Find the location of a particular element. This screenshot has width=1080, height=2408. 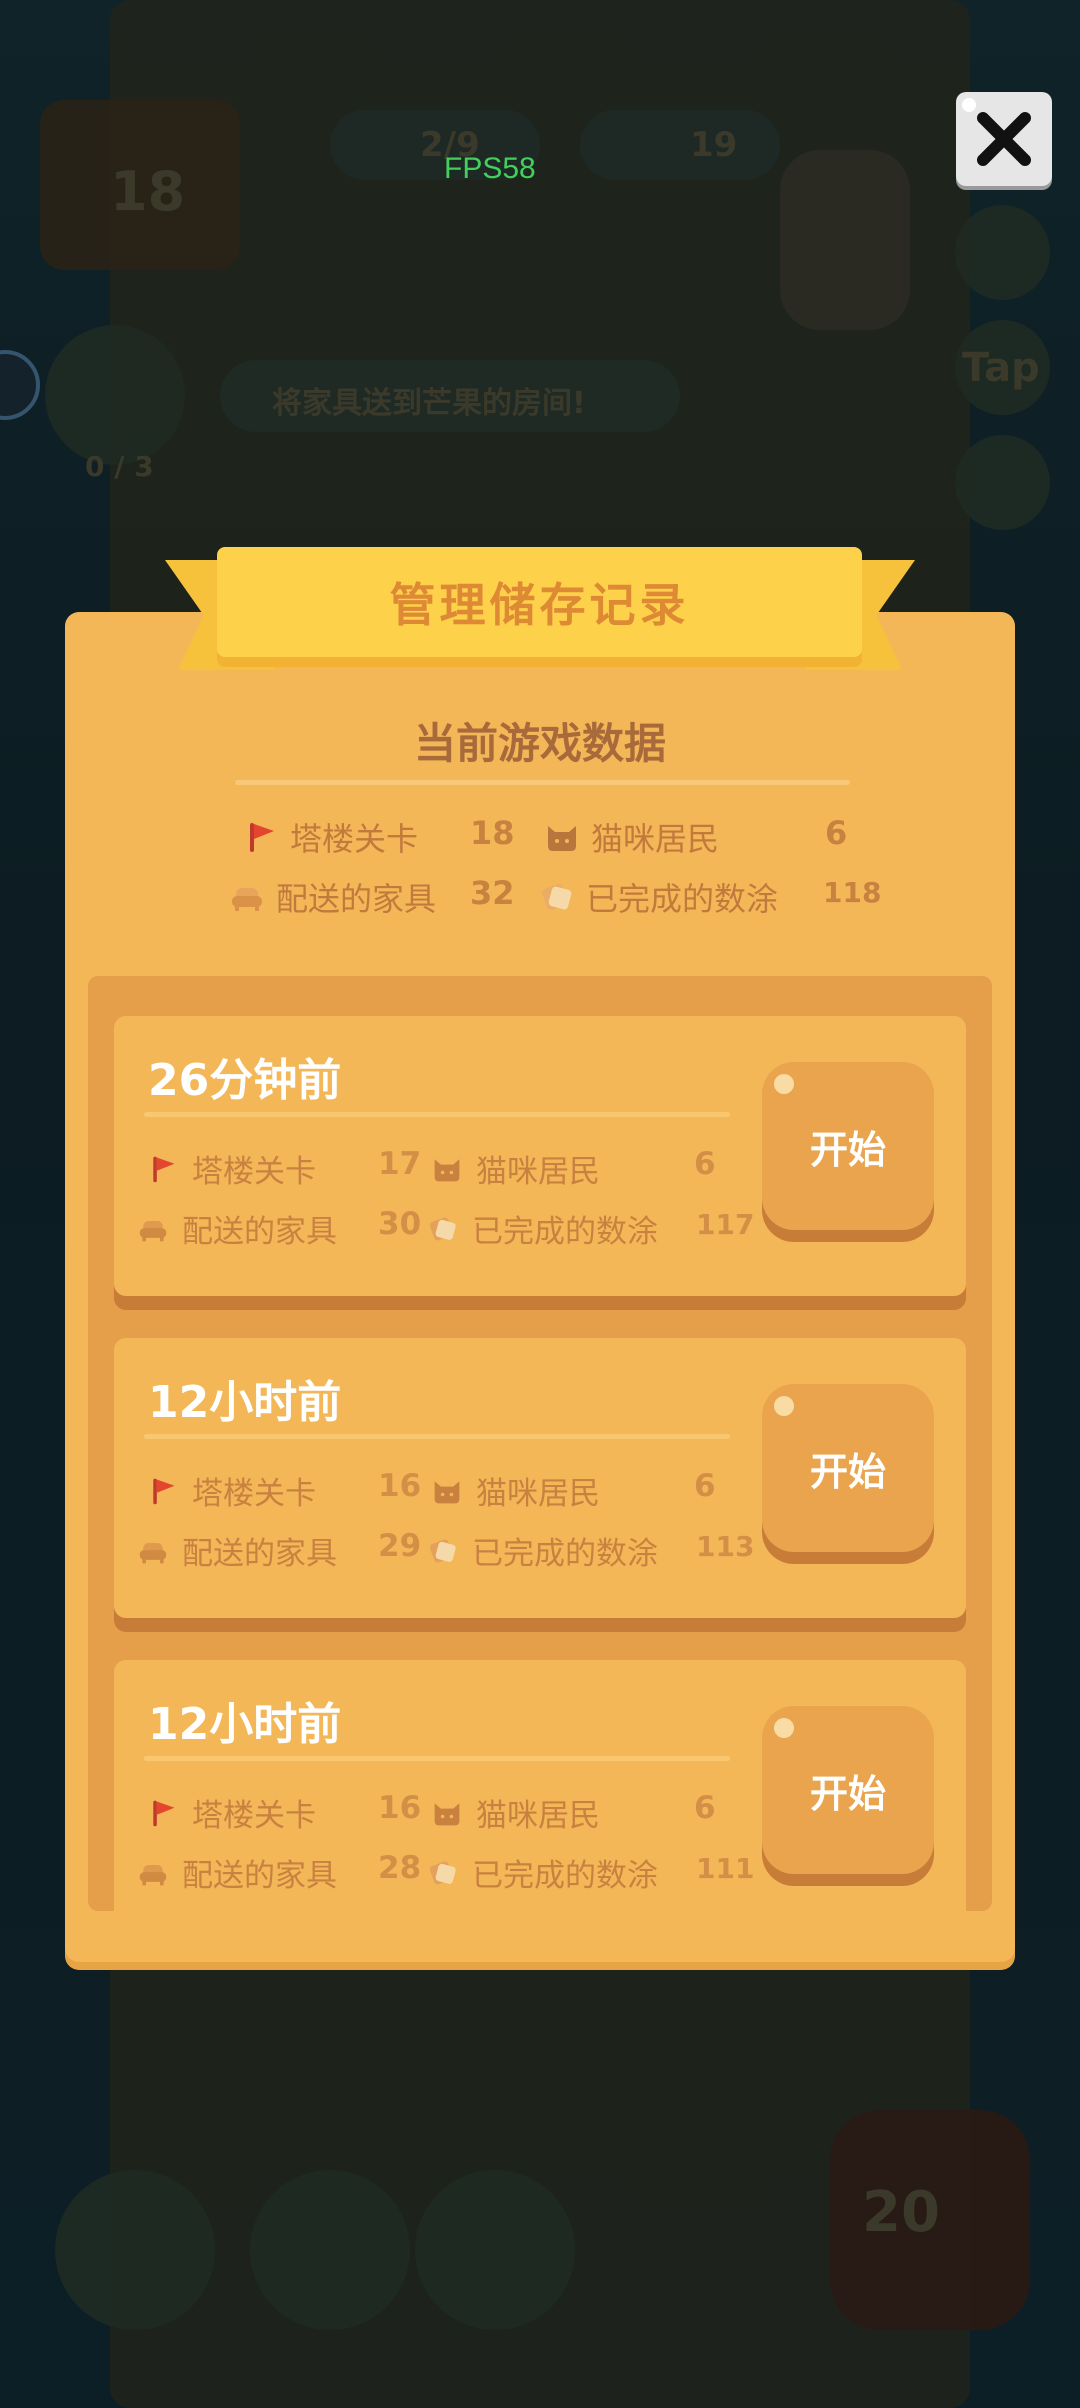

current-tower-stat: 塔楼关卡 is located at coordinates (331, 837).